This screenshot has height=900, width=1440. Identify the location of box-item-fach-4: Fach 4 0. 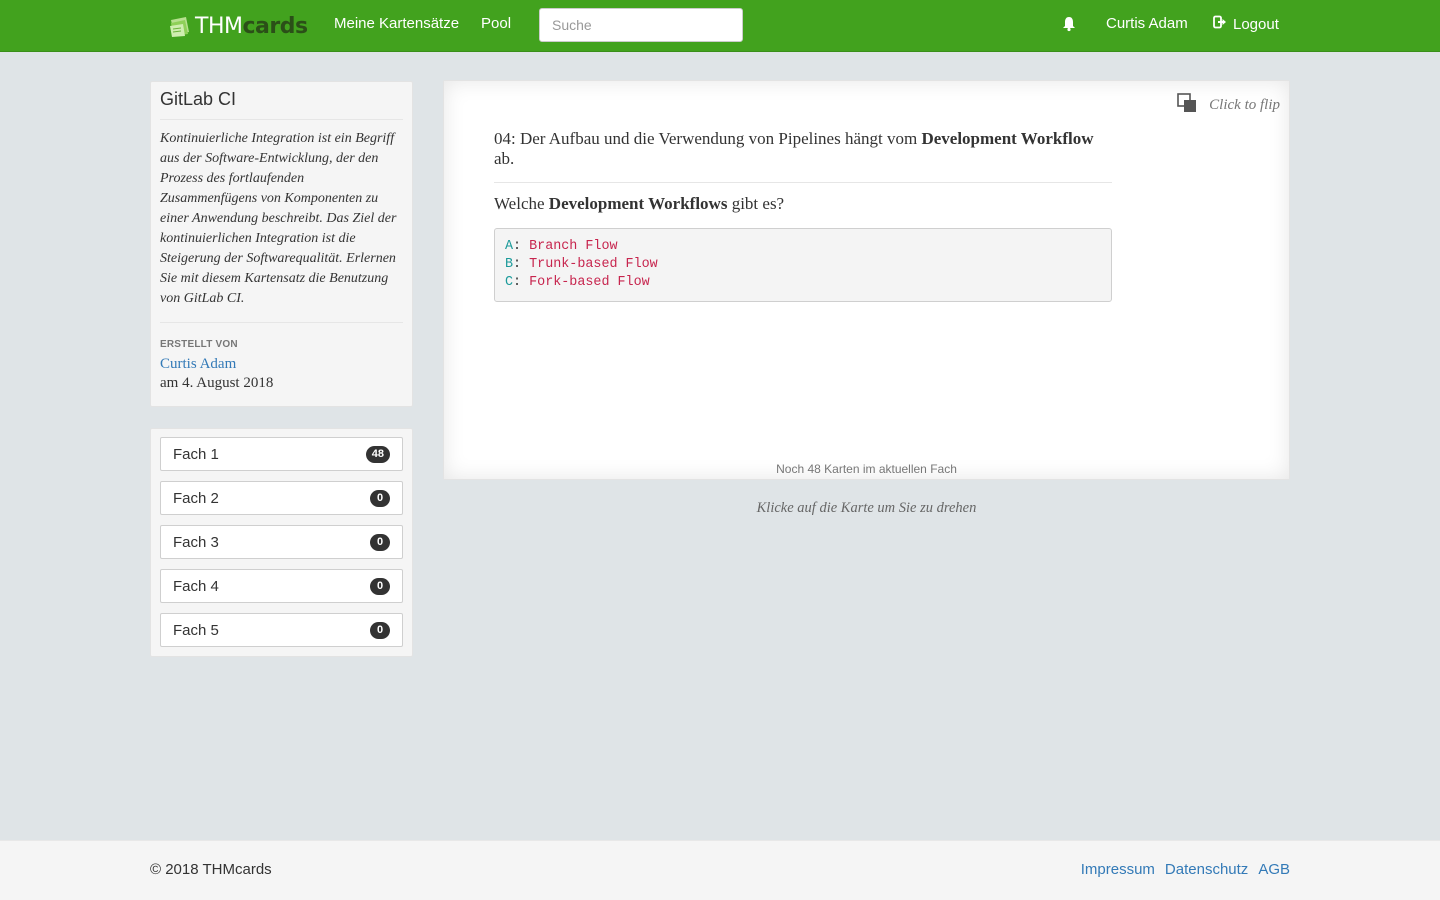
(281, 586).